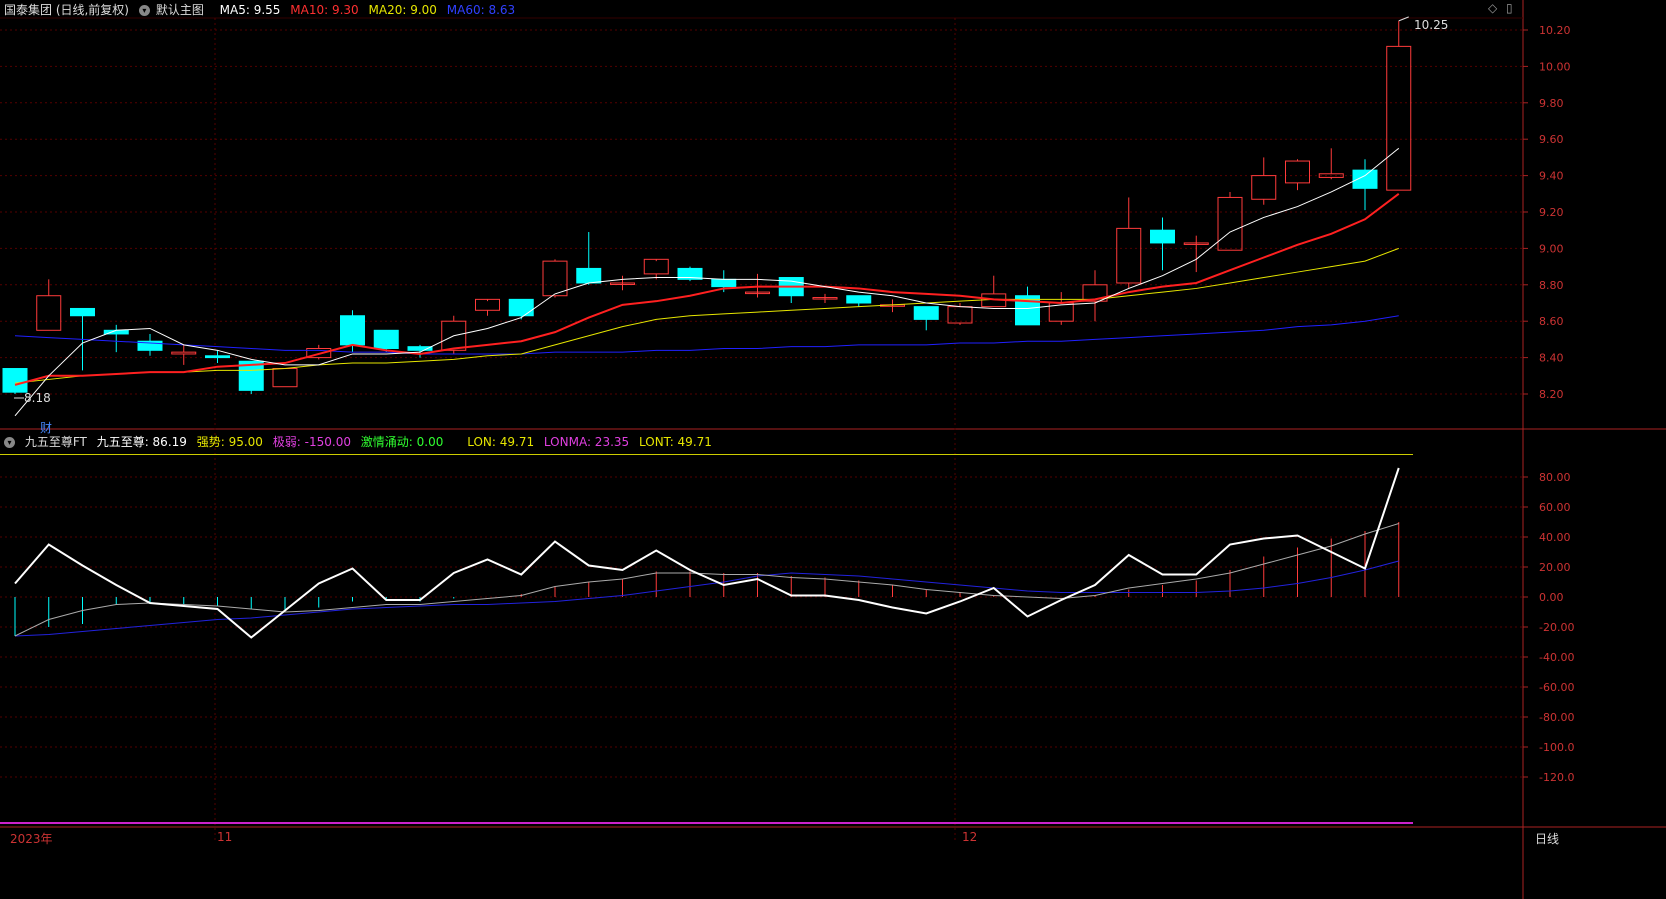  Describe the element at coordinates (706, 315) in the screenshot. I see `ma20-line` at that location.